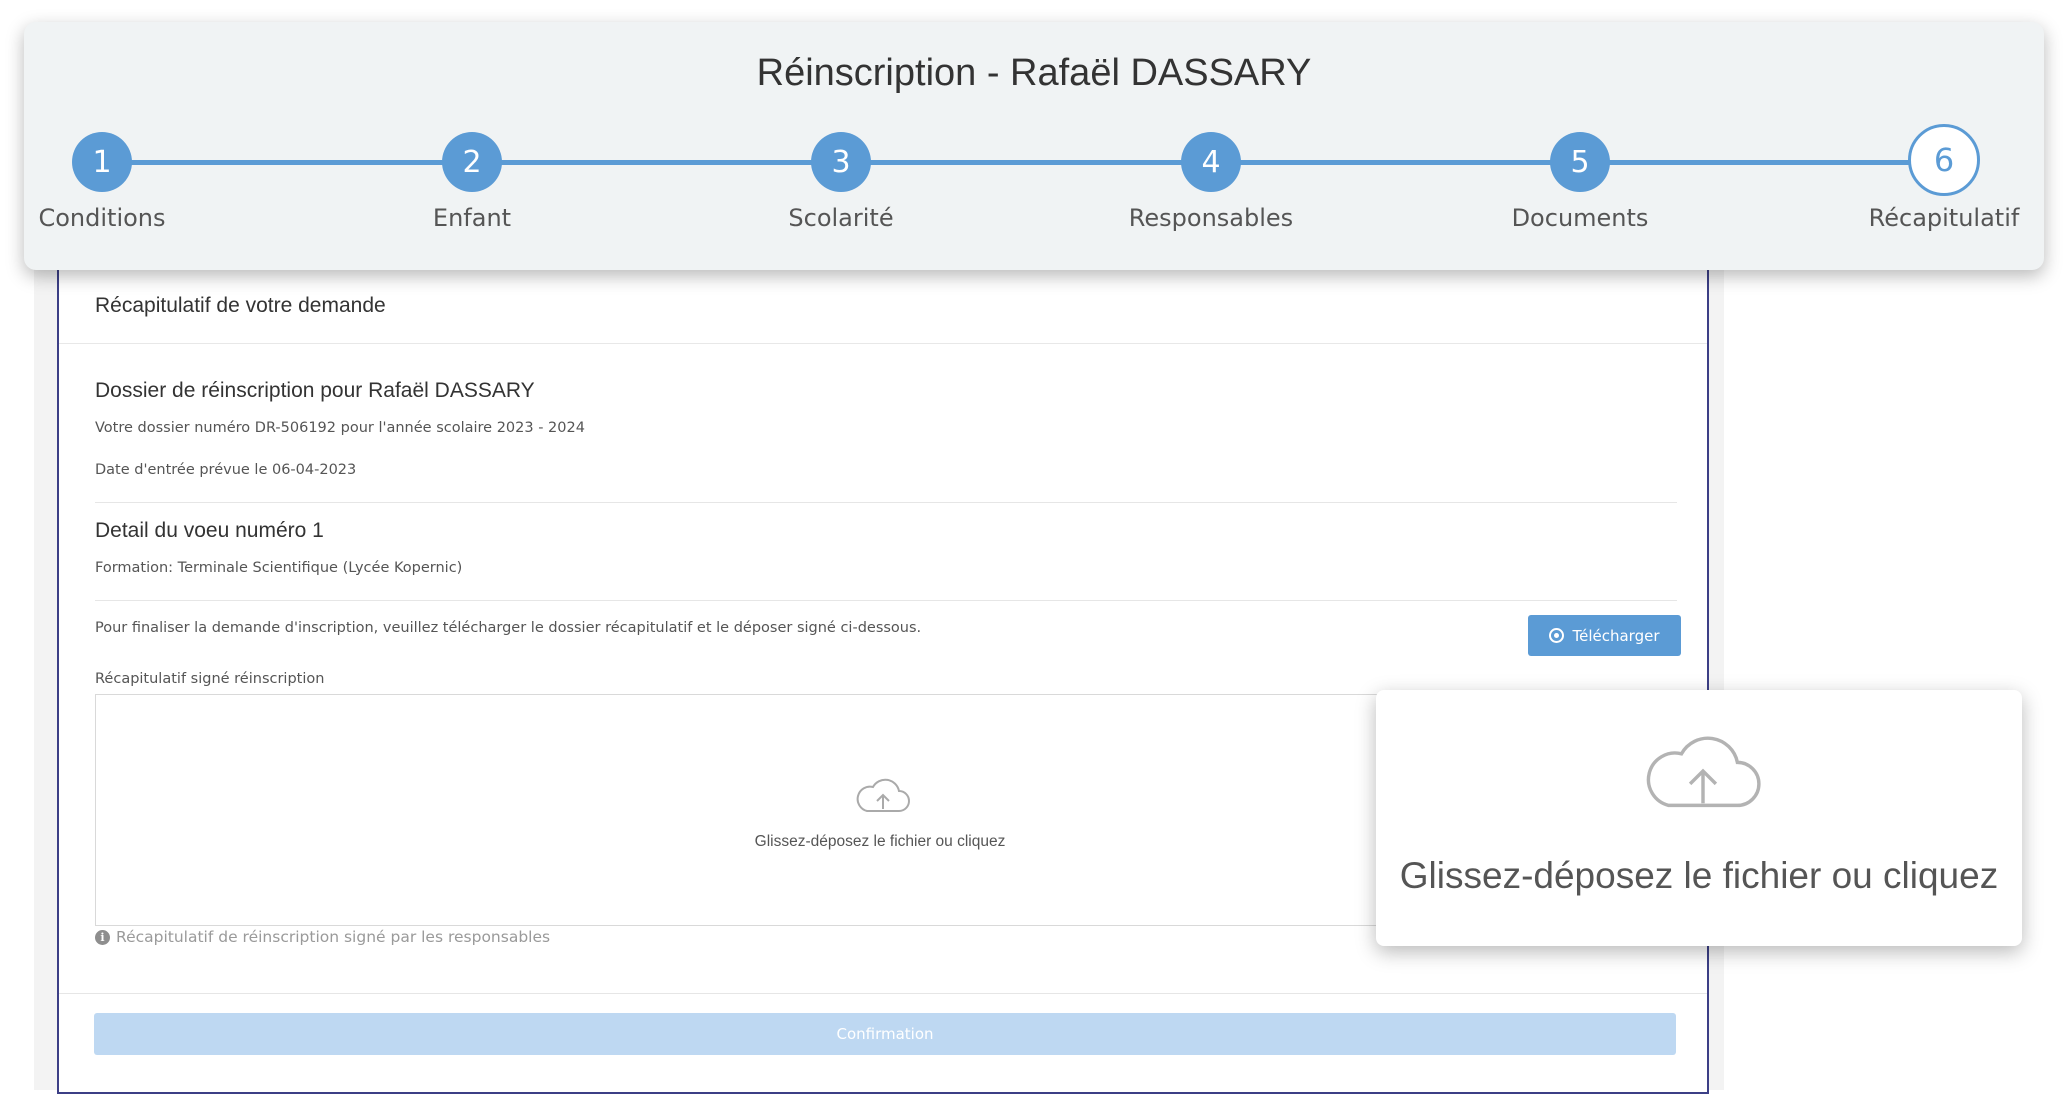  What do you see at coordinates (1557, 635) in the screenshot?
I see `circle-download-icon` at bounding box center [1557, 635].